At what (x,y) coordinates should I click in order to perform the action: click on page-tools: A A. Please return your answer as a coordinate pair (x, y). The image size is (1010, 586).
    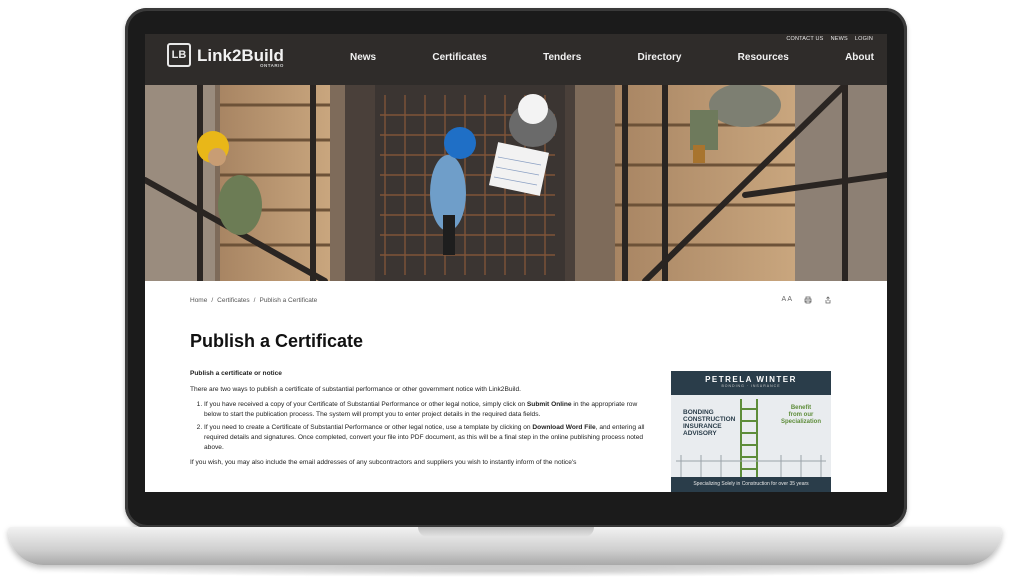
    Looking at the image, I should click on (806, 301).